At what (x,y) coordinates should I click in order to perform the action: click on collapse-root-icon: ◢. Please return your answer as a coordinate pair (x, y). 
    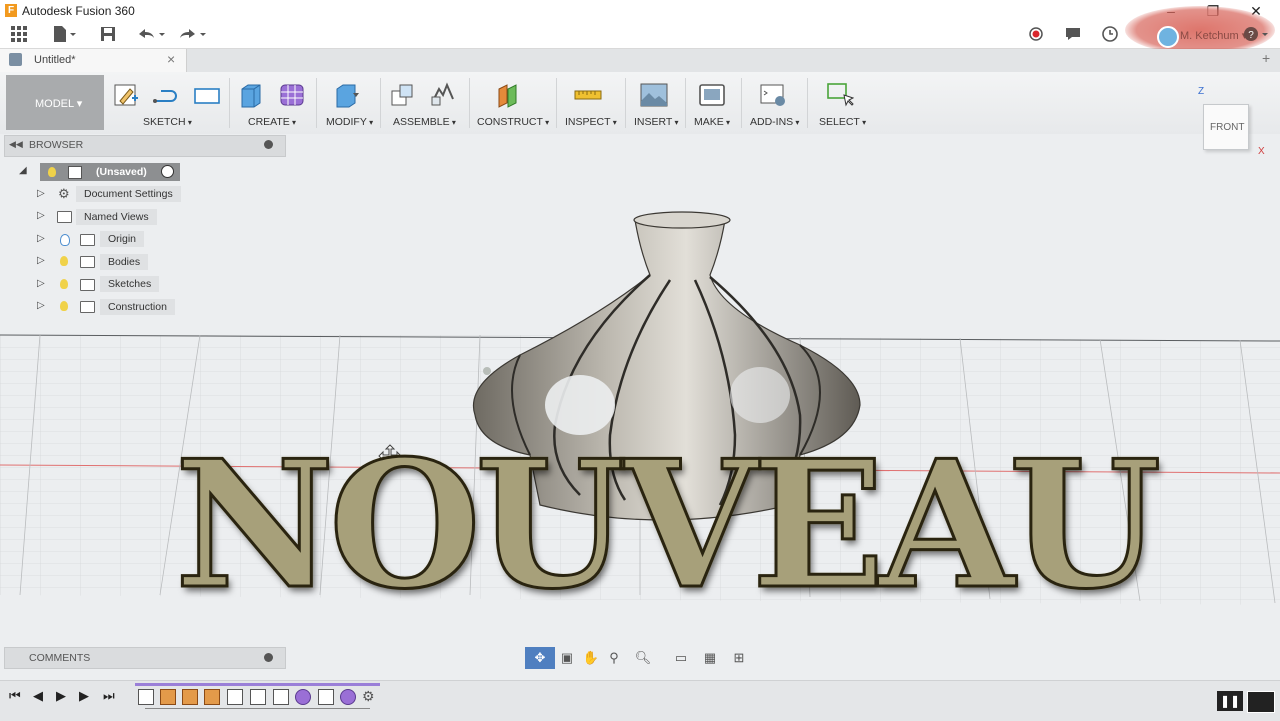
    Looking at the image, I should click on (23, 170).